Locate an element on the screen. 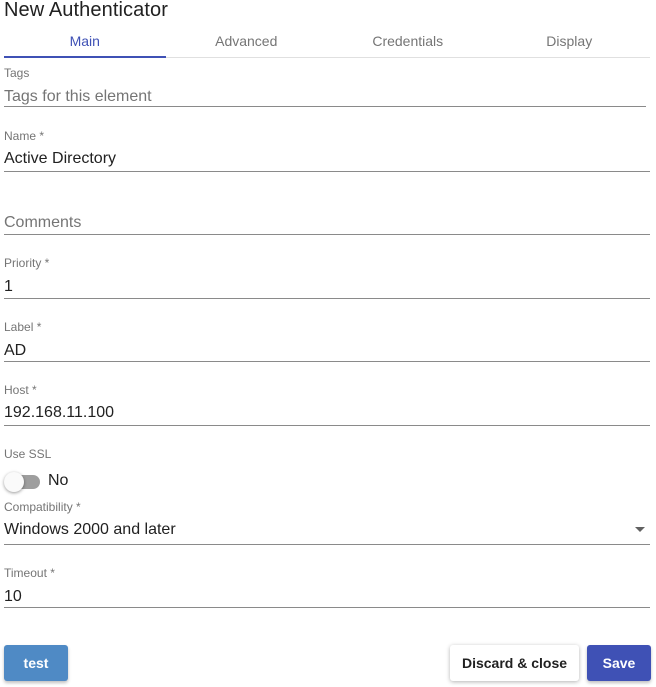 This screenshot has height=687, width=656. use-ssl-field: Use SSL is located at coordinates (327, 455).